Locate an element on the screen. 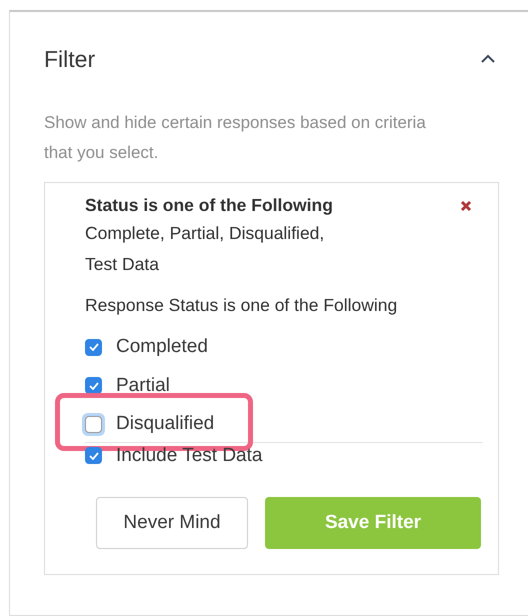 The width and height of the screenshot is (528, 616). panel-description: Show and hide certain responses based on criteria that you select. is located at coordinates (235, 138).